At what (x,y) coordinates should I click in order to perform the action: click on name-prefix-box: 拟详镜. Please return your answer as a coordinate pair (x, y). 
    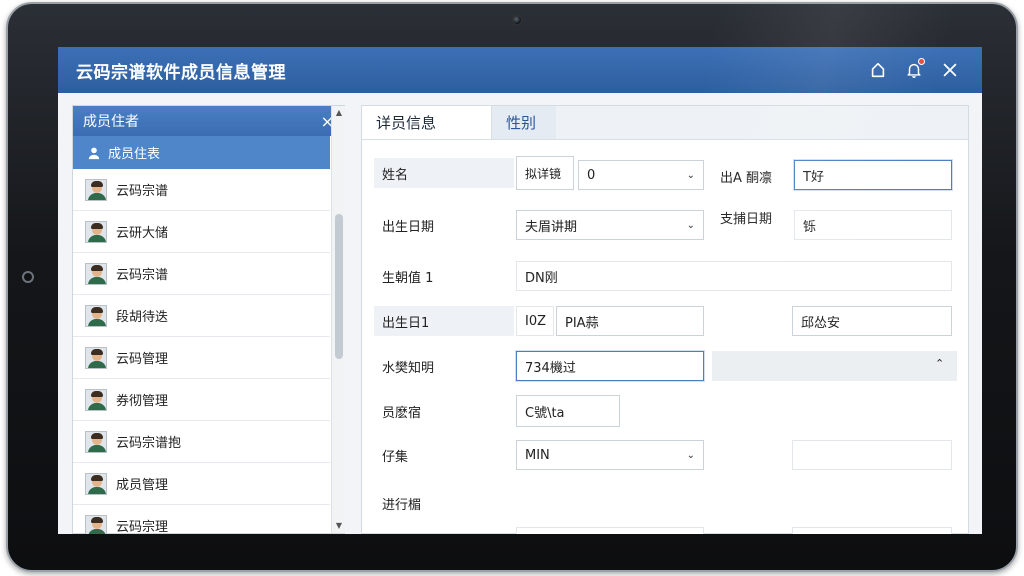
    Looking at the image, I should click on (545, 173).